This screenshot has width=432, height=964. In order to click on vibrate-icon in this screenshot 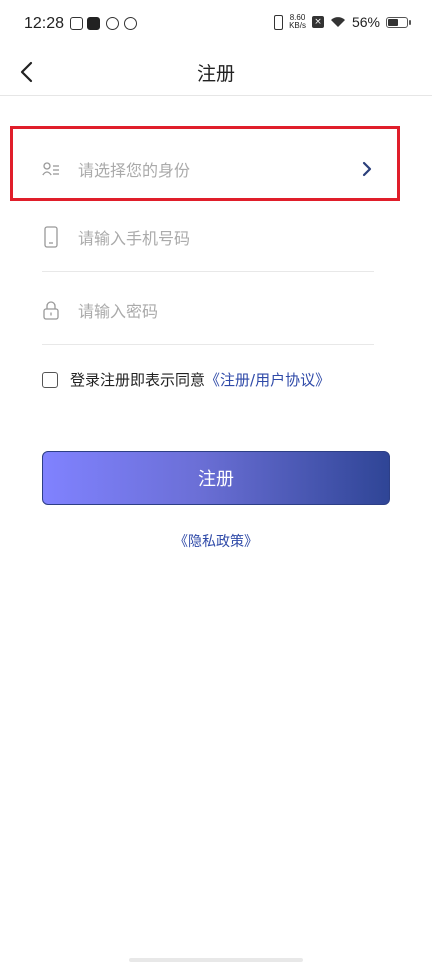, I will do `click(279, 22)`.